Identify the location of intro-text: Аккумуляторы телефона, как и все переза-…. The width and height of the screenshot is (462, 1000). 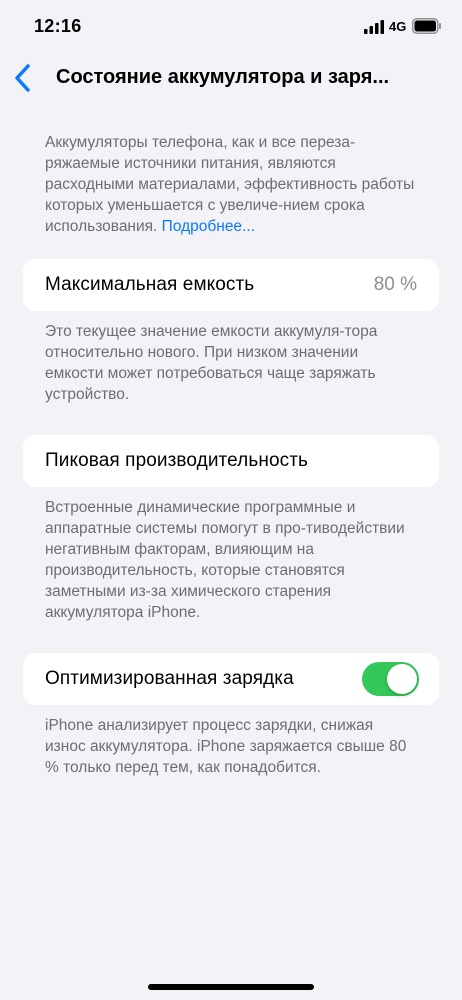
(231, 184).